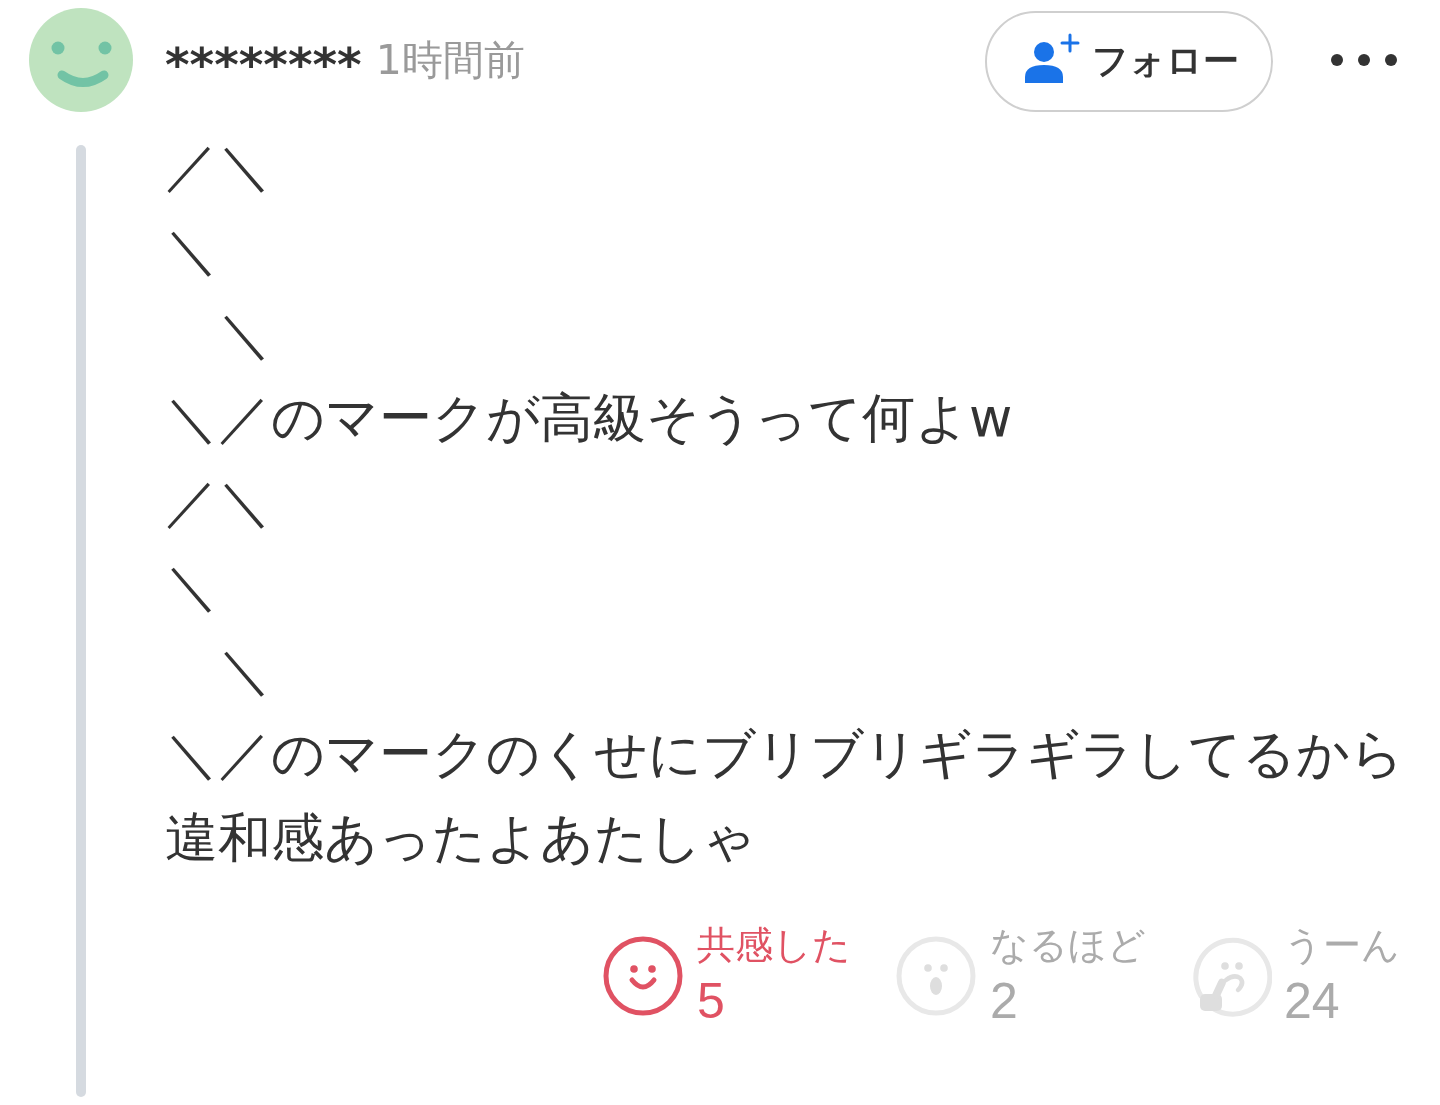 The height and width of the screenshot is (1105, 1440). Describe the element at coordinates (936, 976) in the screenshot. I see `surprised-face-icon` at that location.